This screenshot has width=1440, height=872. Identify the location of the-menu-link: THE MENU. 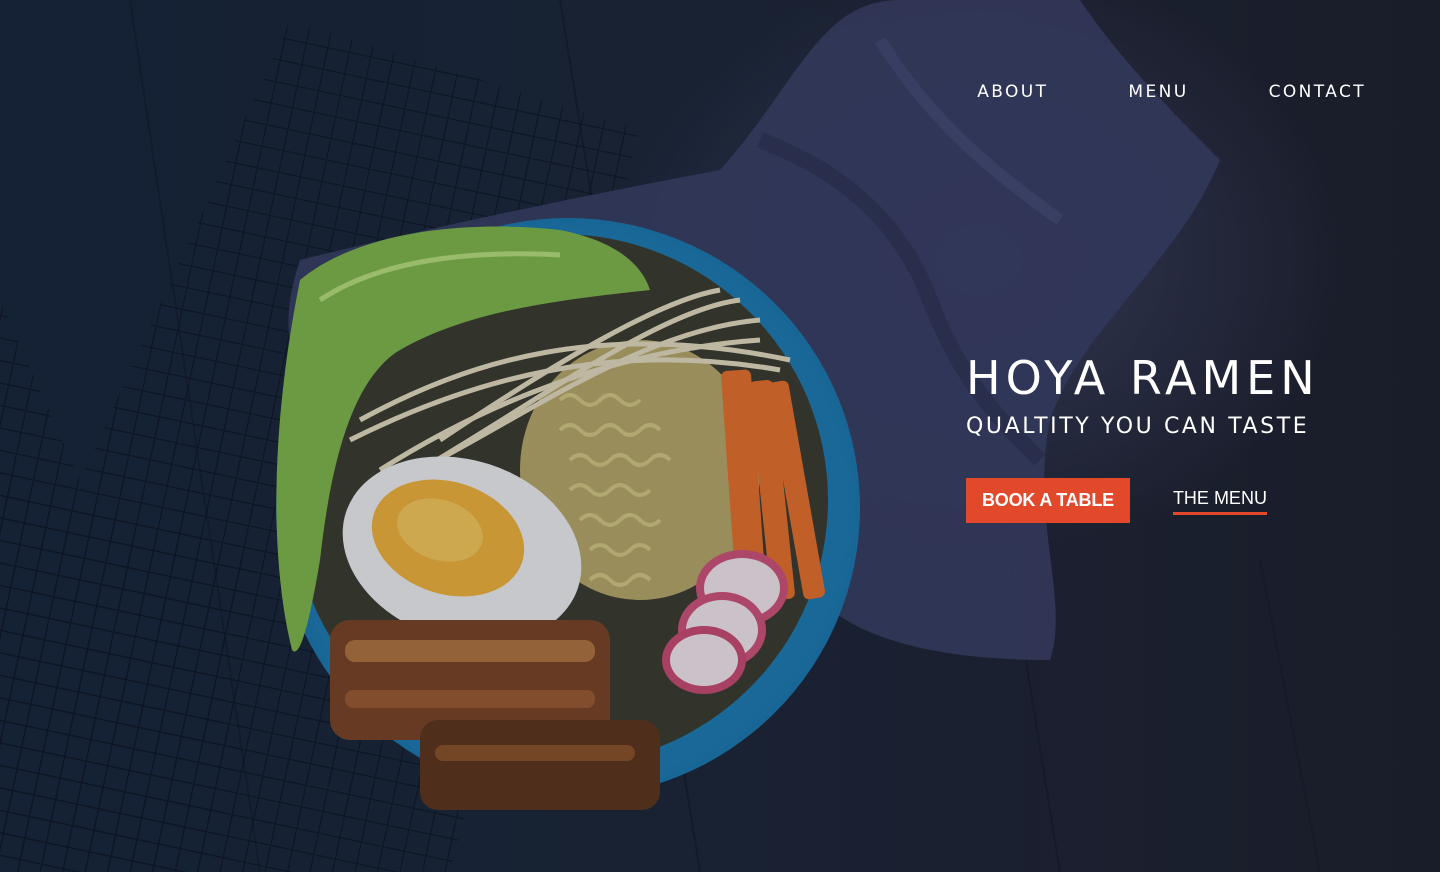
(1219, 501).